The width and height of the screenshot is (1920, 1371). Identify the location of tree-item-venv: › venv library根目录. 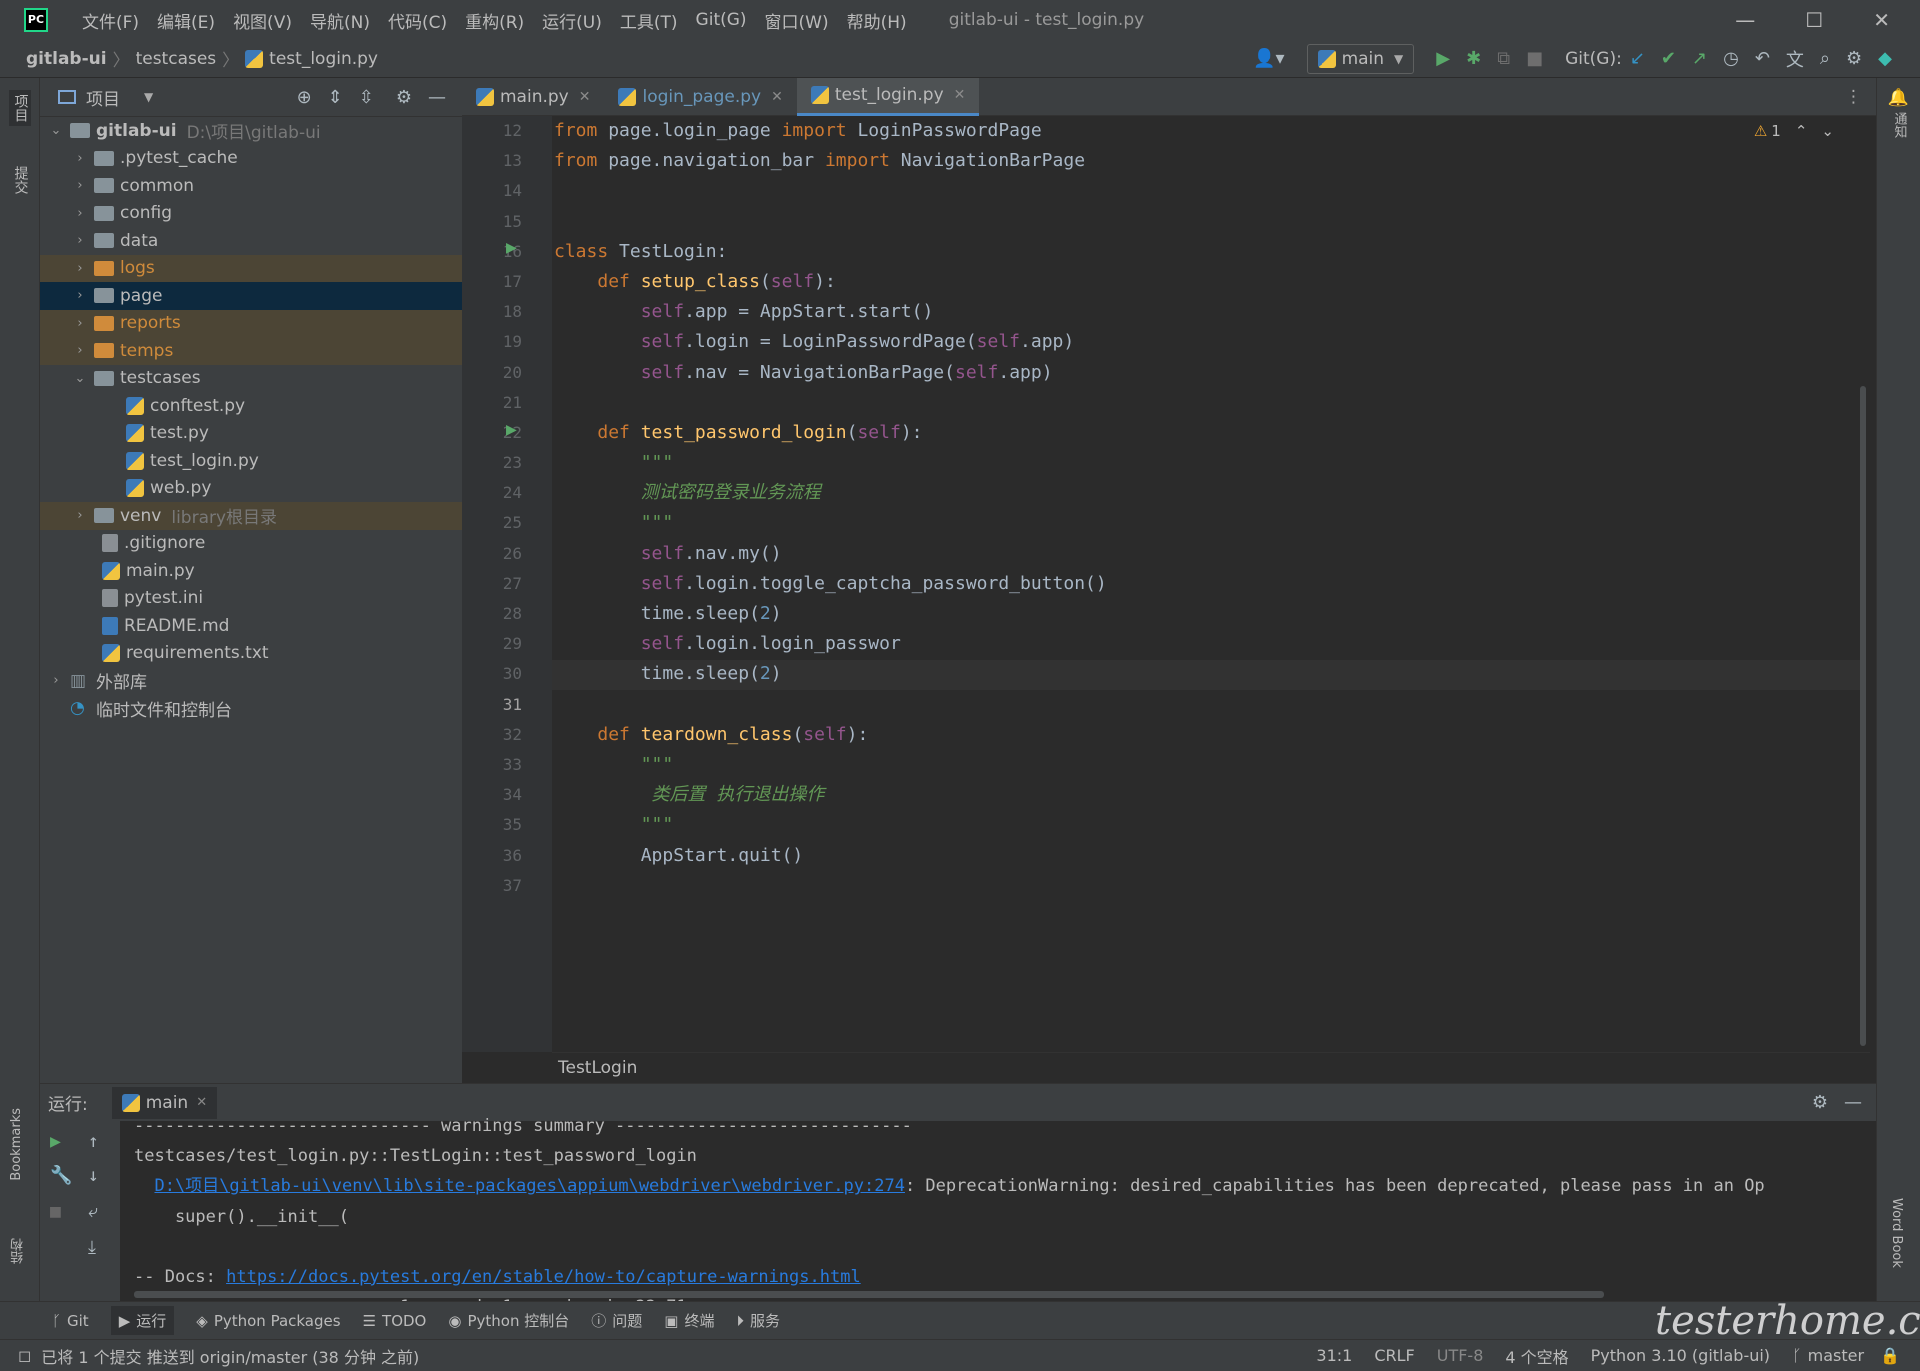
(251, 516).